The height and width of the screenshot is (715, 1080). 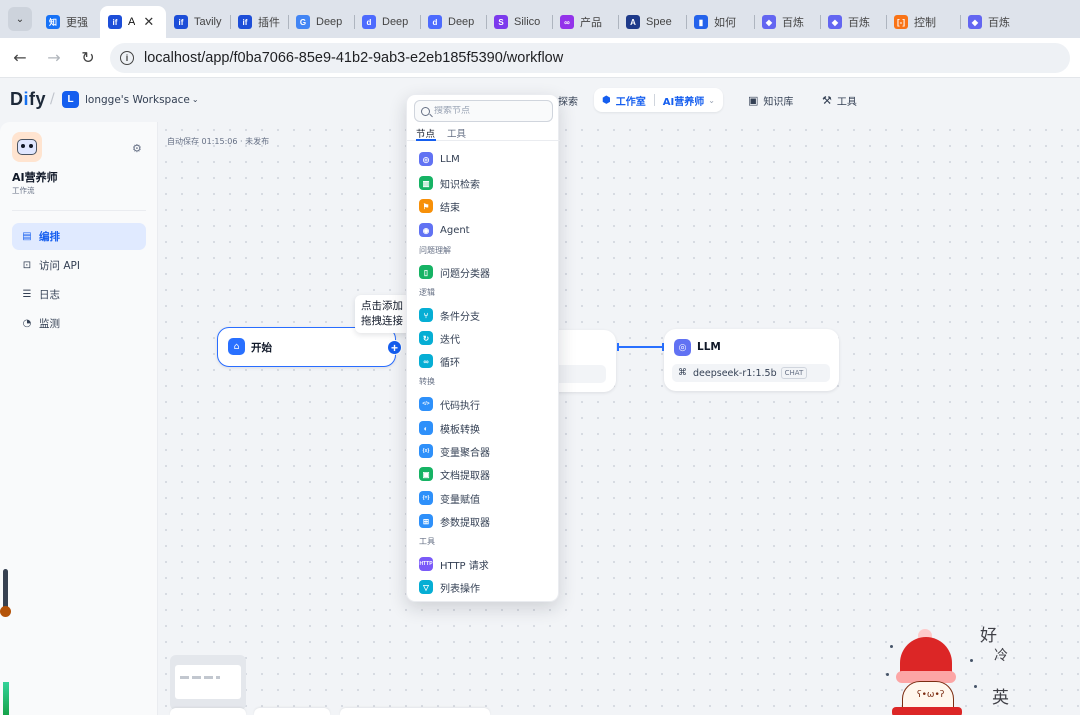 What do you see at coordinates (753, 100) in the screenshot?
I see `book-icon: ▣` at bounding box center [753, 100].